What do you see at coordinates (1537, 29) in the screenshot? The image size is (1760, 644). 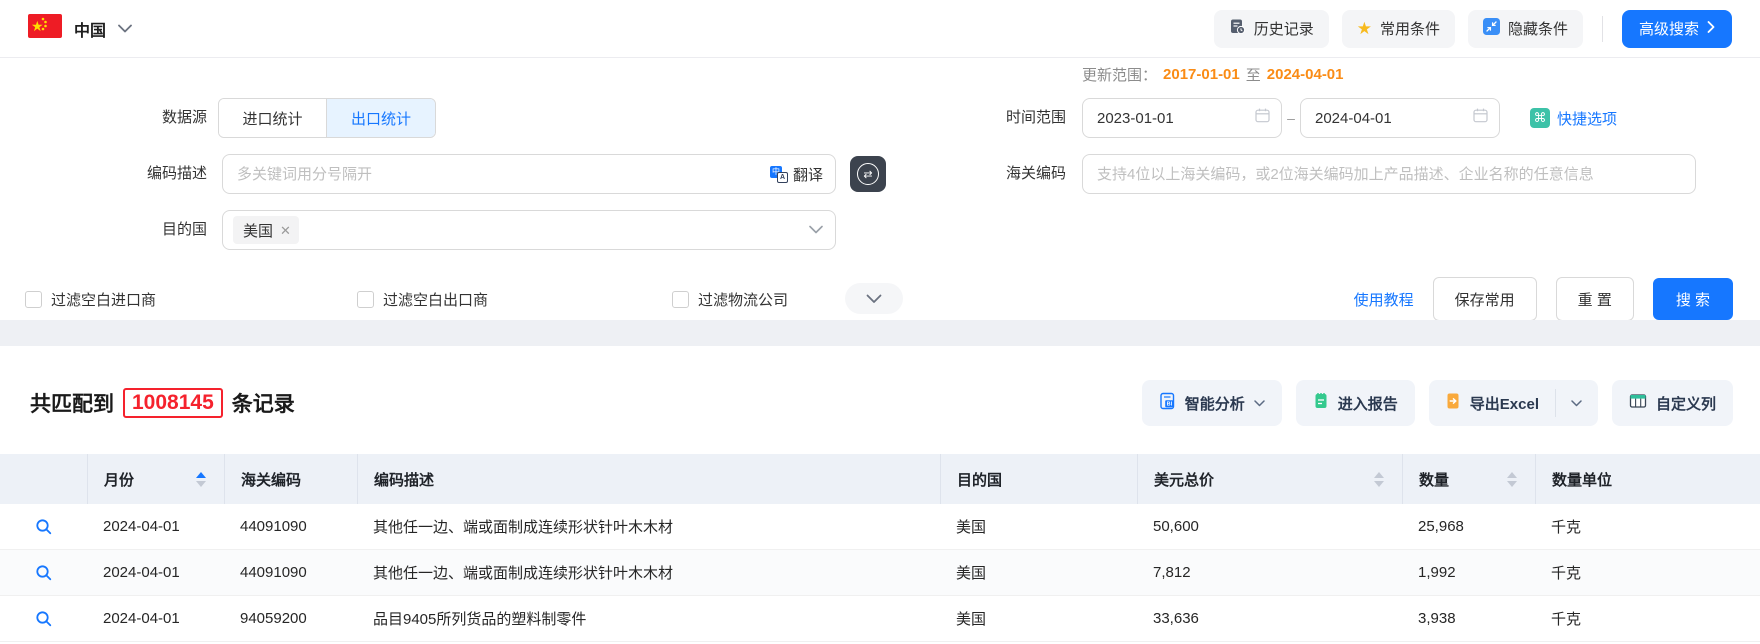 I see `hide-conditions-label: 隐藏条件` at bounding box center [1537, 29].